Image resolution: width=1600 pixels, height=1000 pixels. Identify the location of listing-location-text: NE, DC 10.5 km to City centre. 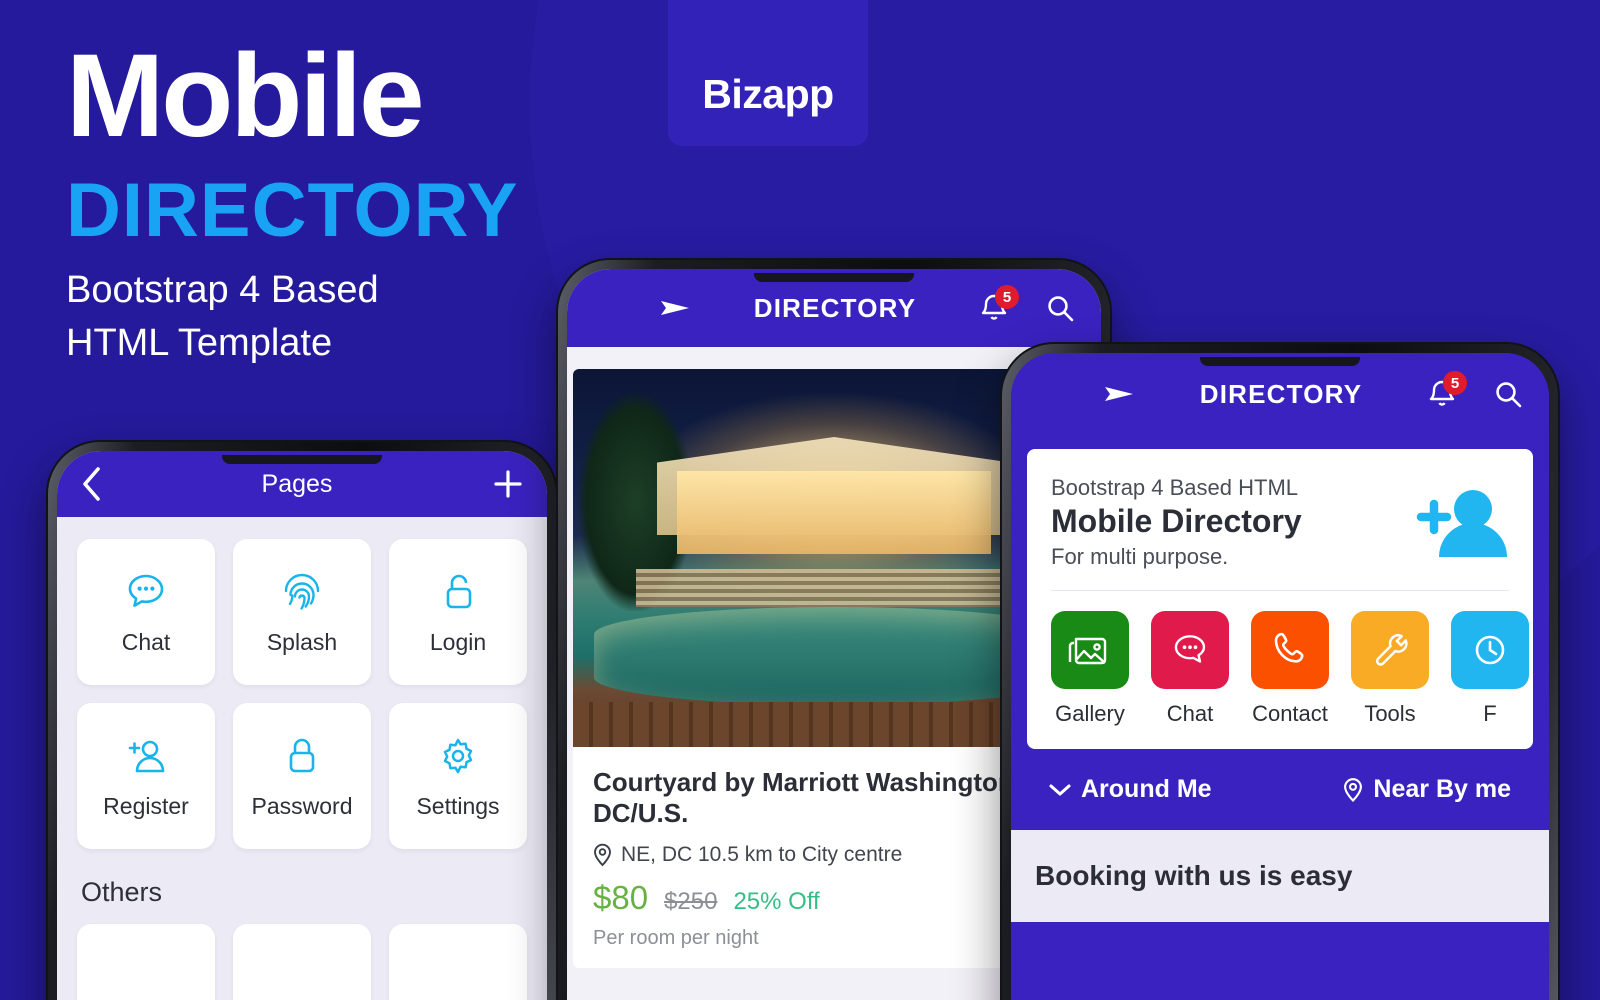
(762, 855).